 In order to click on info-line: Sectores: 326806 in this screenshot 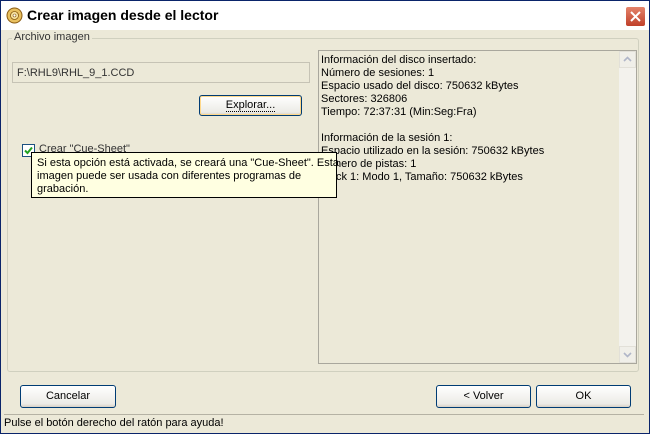, I will do `click(364, 99)`.